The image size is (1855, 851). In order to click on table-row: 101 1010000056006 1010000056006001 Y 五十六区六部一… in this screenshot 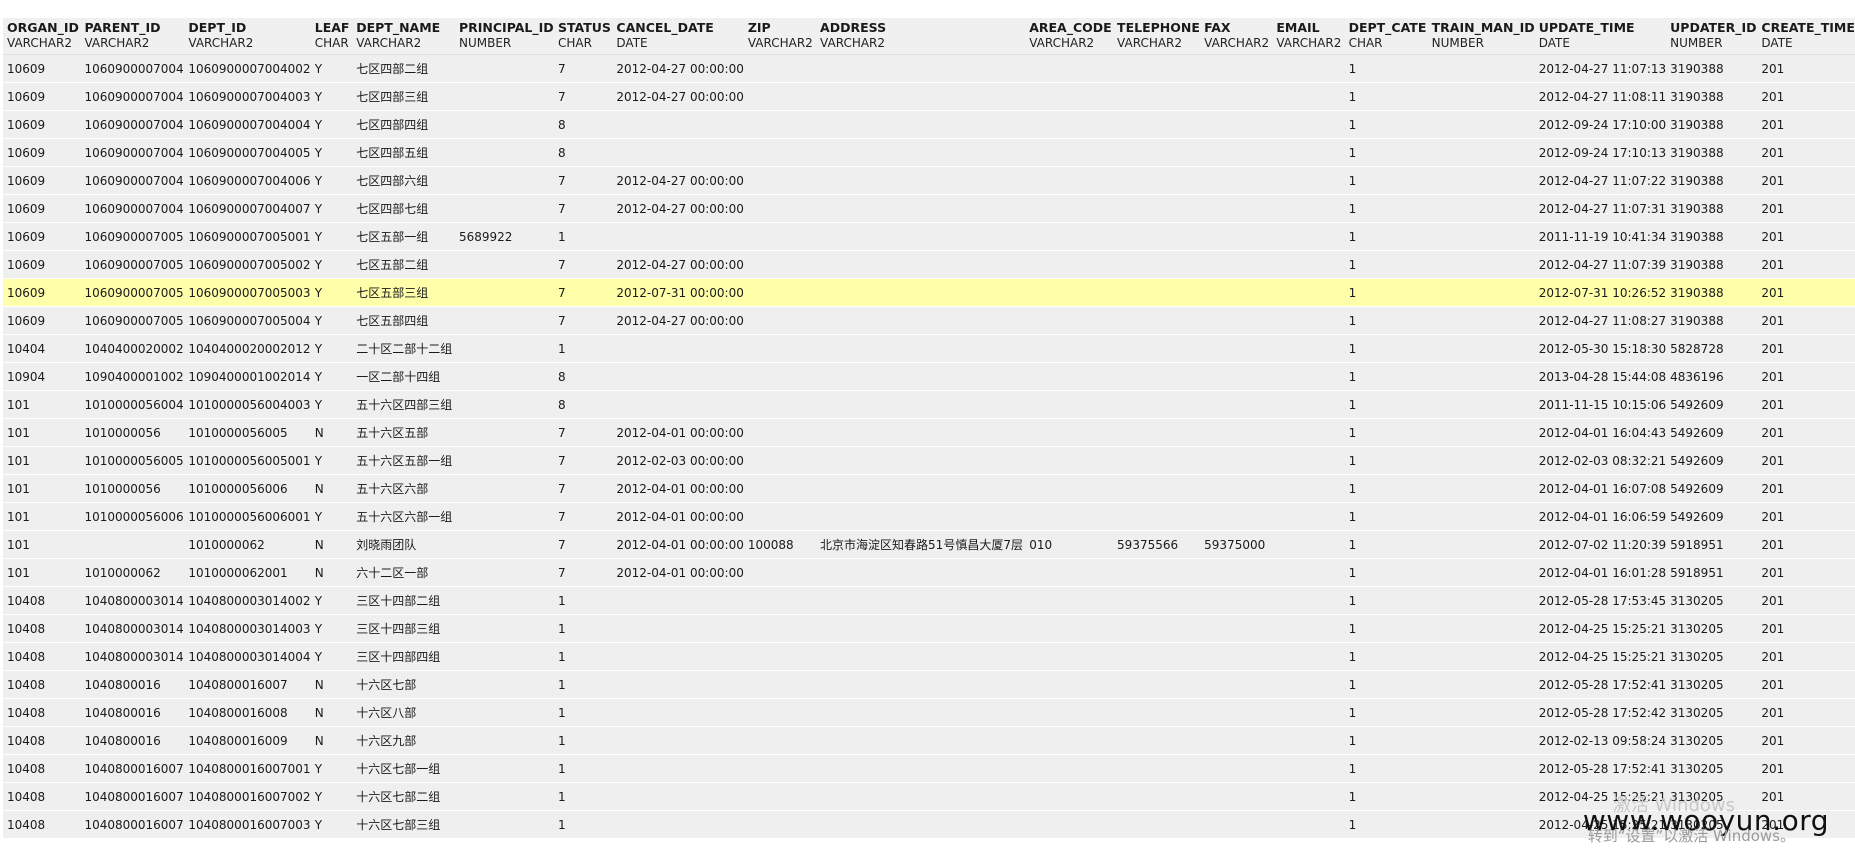, I will do `click(929, 516)`.